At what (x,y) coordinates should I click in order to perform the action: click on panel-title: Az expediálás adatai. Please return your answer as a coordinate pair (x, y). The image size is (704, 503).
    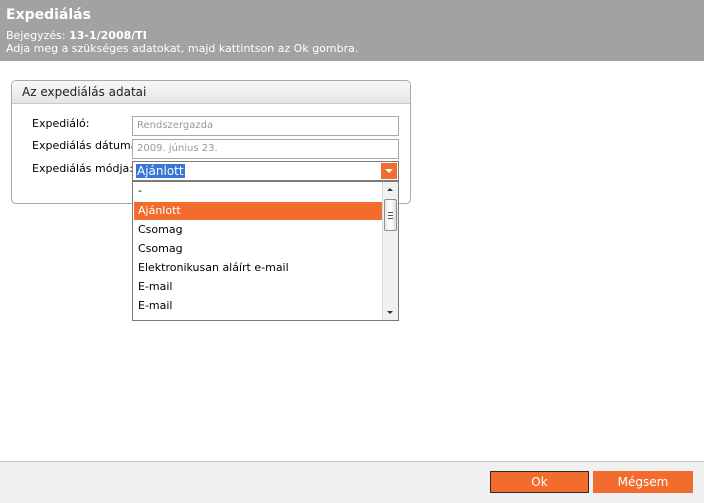
    Looking at the image, I should click on (211, 92).